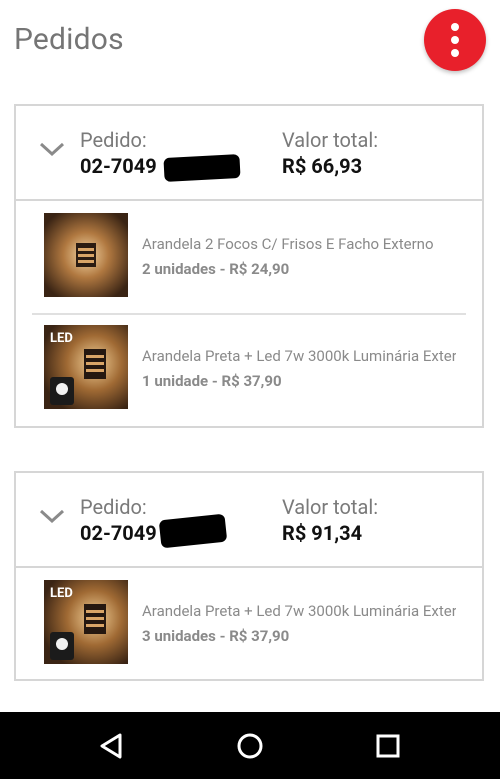  What do you see at coordinates (249, 153) in the screenshot?
I see `order-header: Pedido: 02-7049 Valor total: R$ 66,93` at bounding box center [249, 153].